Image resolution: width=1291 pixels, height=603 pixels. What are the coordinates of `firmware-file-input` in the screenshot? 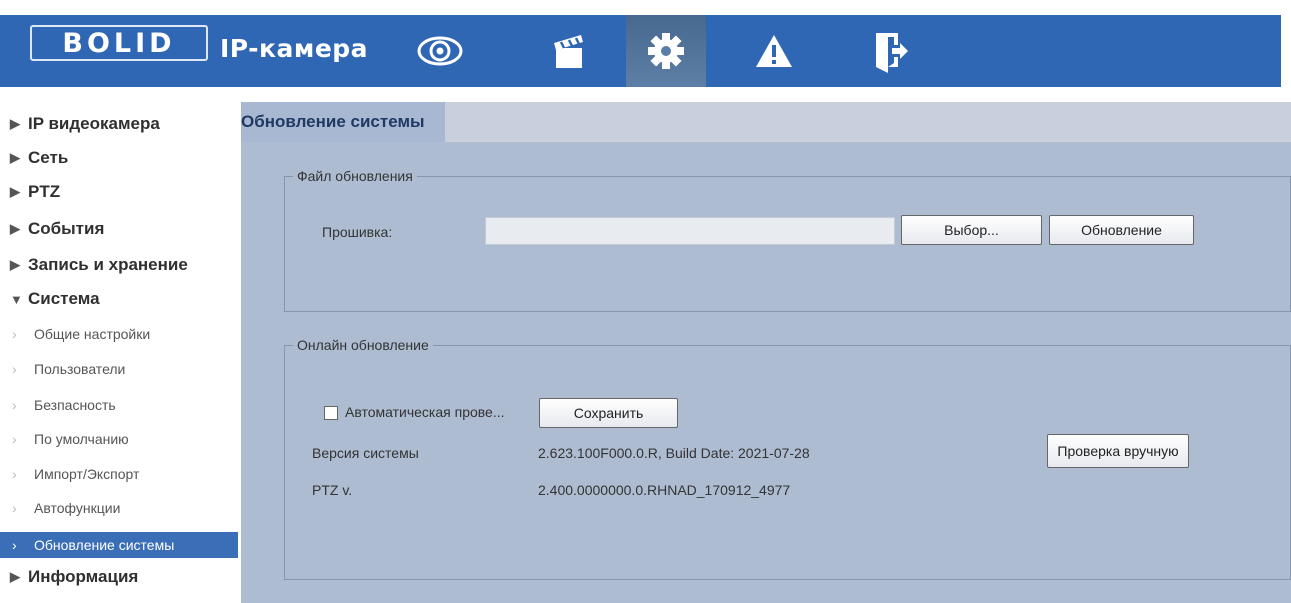 It's located at (690, 231).